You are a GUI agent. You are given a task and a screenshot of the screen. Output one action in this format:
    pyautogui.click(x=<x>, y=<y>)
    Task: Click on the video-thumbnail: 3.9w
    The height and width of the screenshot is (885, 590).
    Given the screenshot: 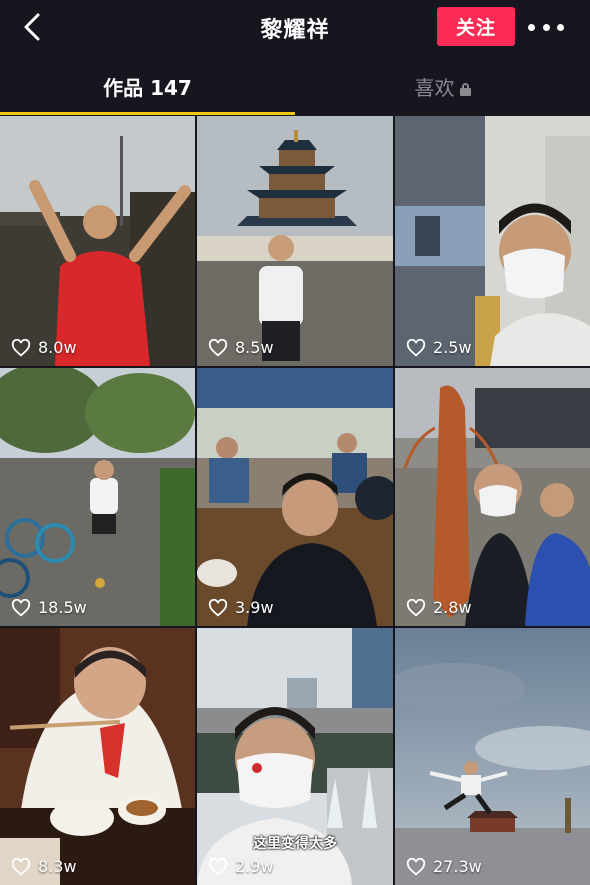 What is the action you would take?
    pyautogui.click(x=295, y=497)
    